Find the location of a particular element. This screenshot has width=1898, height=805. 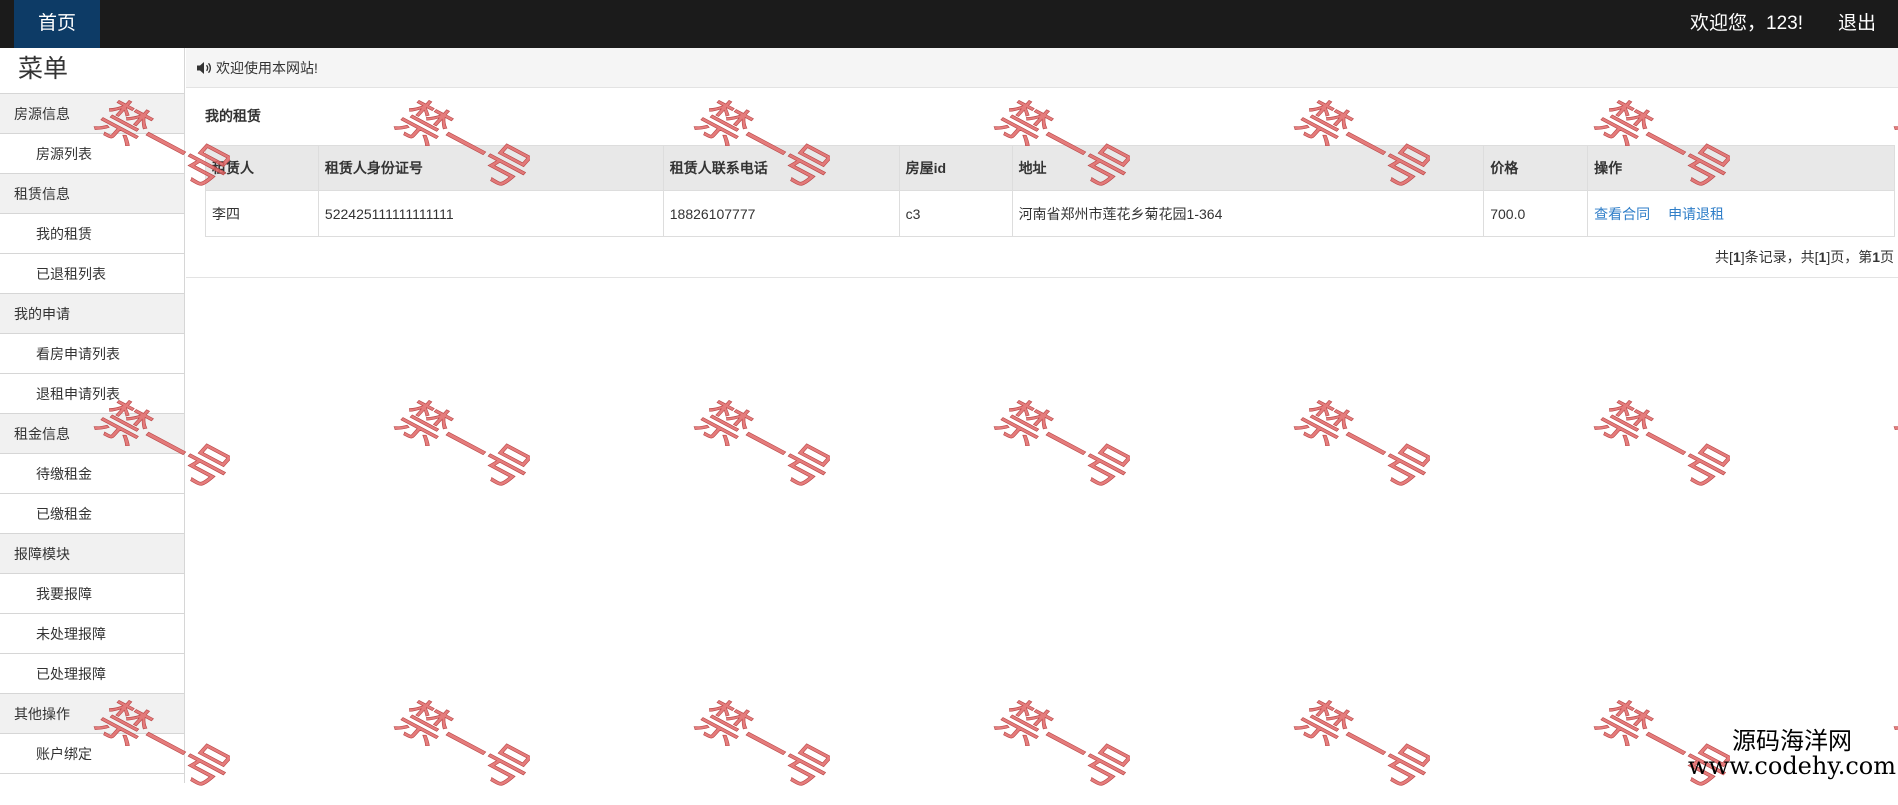

menu-group-repairs: 报障模块 is located at coordinates (92, 554).